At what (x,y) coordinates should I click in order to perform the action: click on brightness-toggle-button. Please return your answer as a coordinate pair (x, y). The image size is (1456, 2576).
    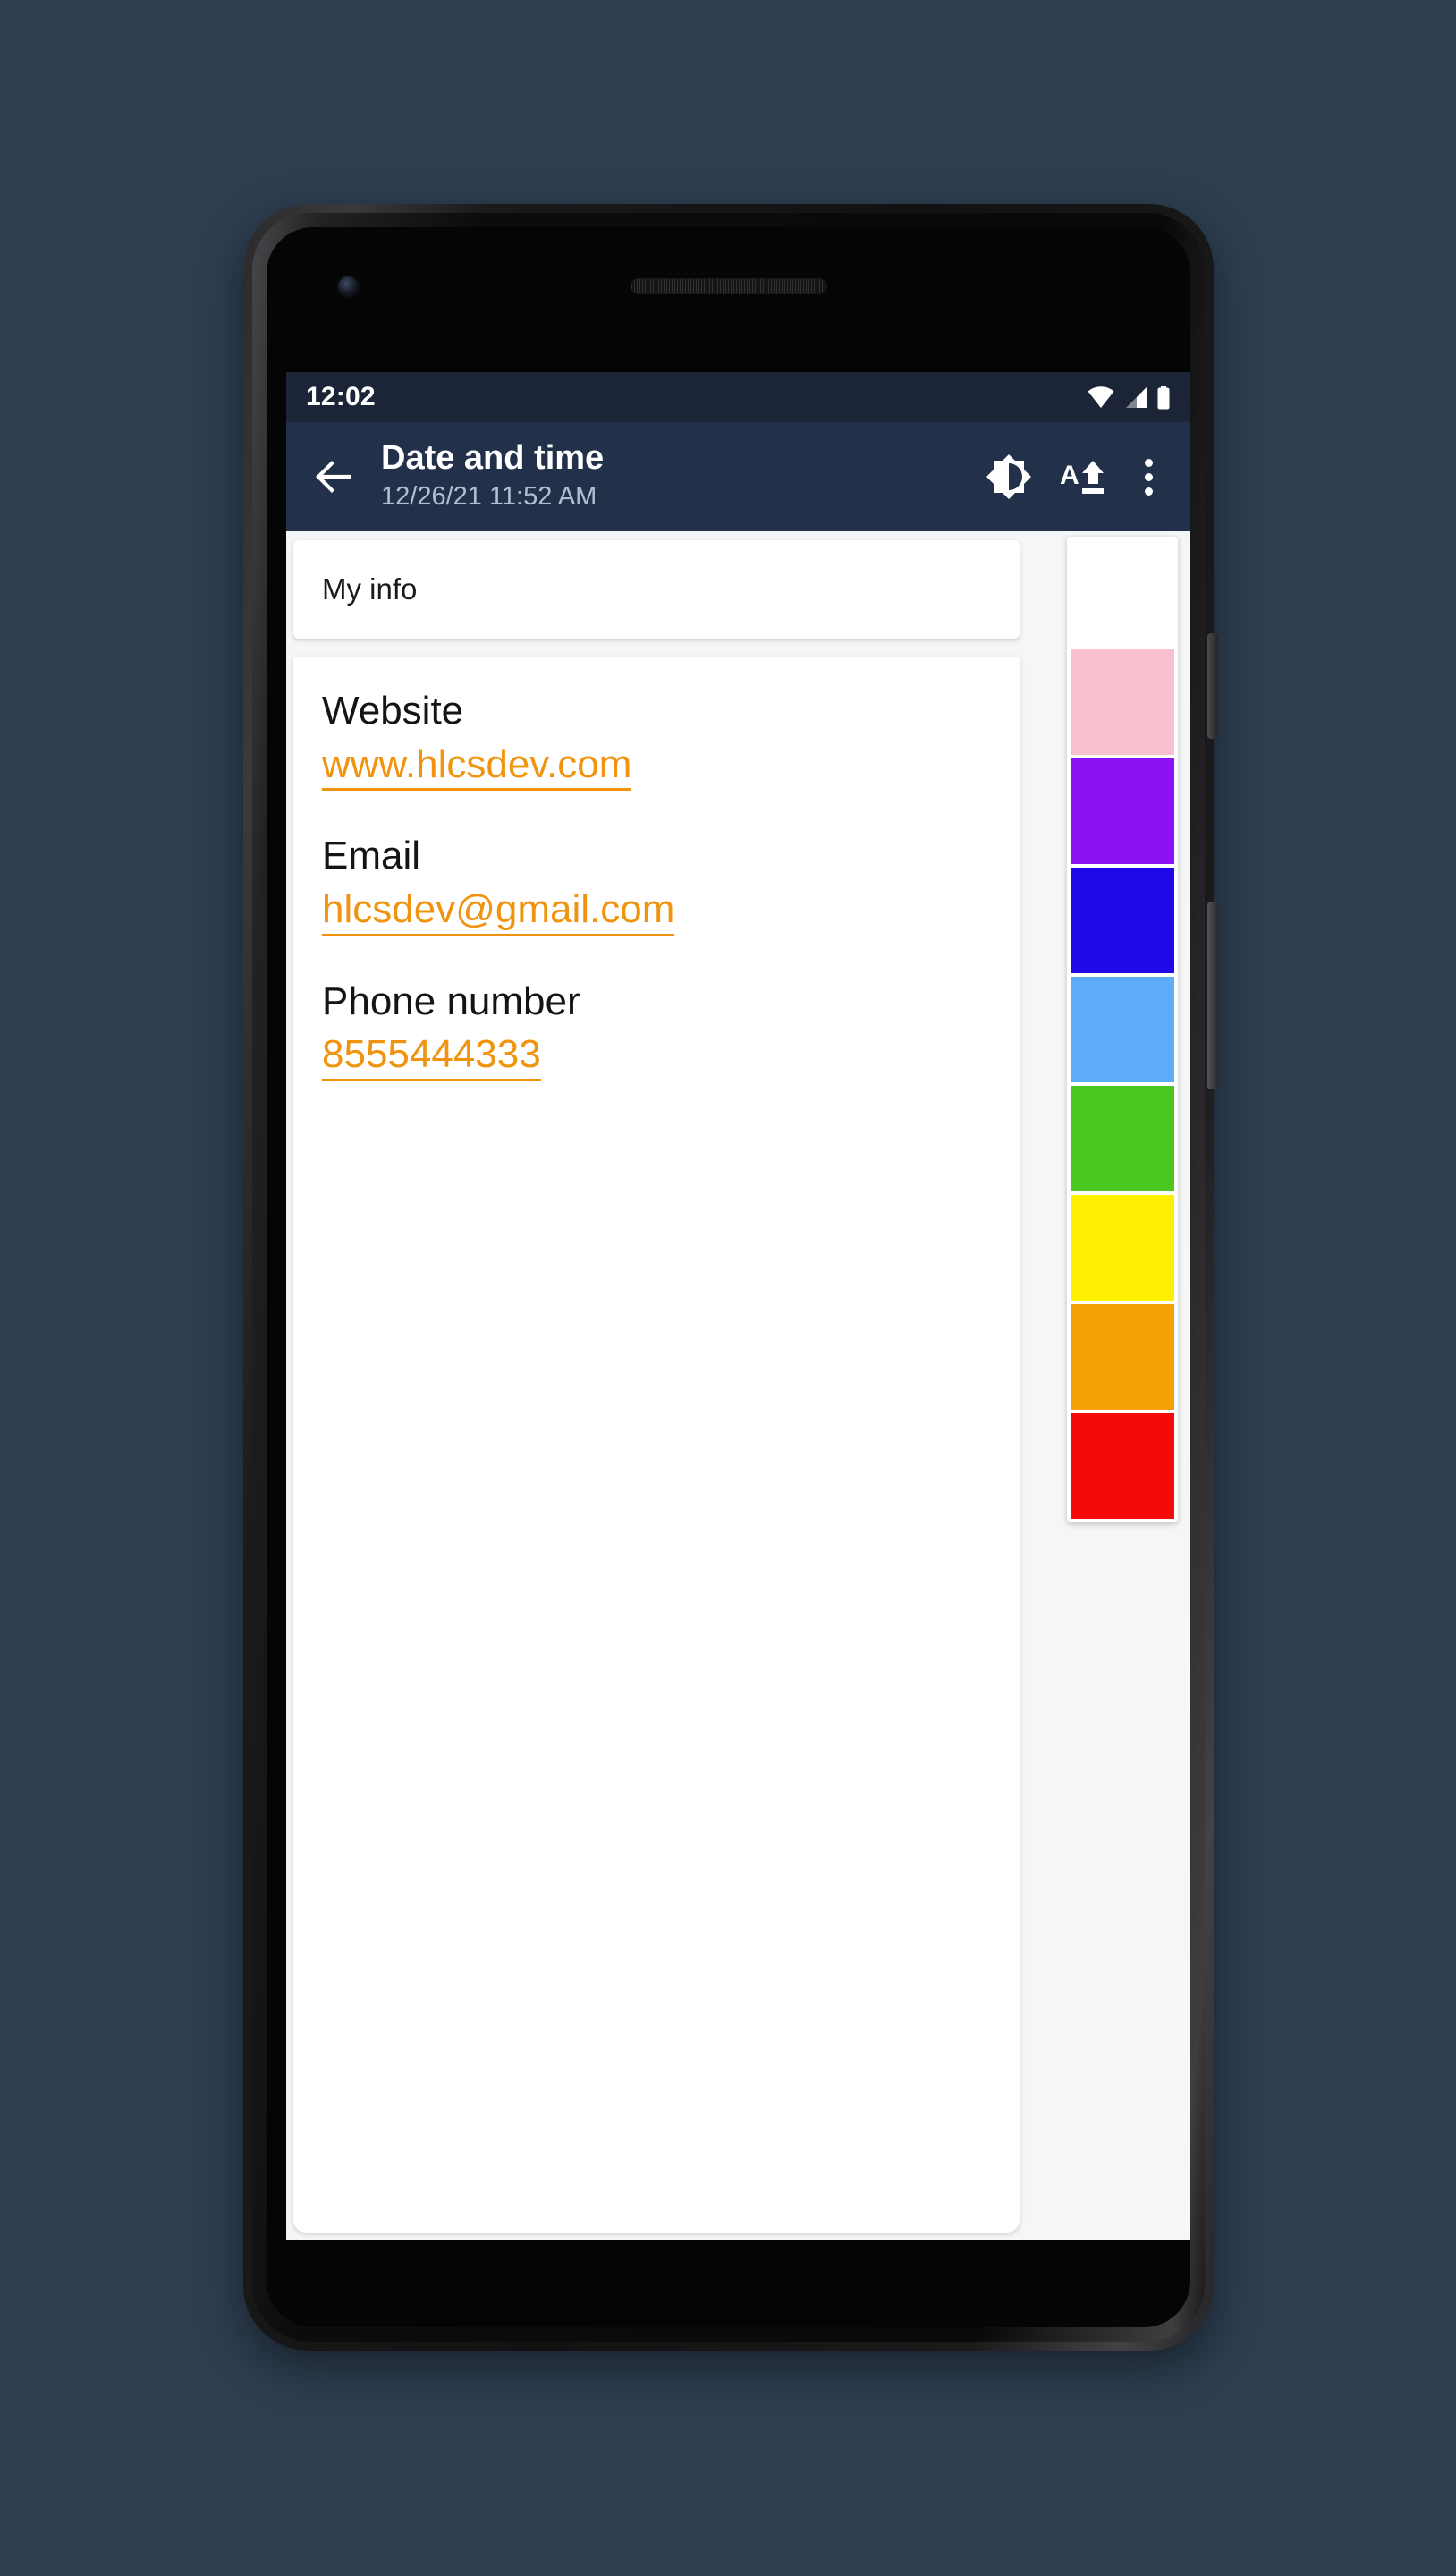
    Looking at the image, I should click on (1009, 477).